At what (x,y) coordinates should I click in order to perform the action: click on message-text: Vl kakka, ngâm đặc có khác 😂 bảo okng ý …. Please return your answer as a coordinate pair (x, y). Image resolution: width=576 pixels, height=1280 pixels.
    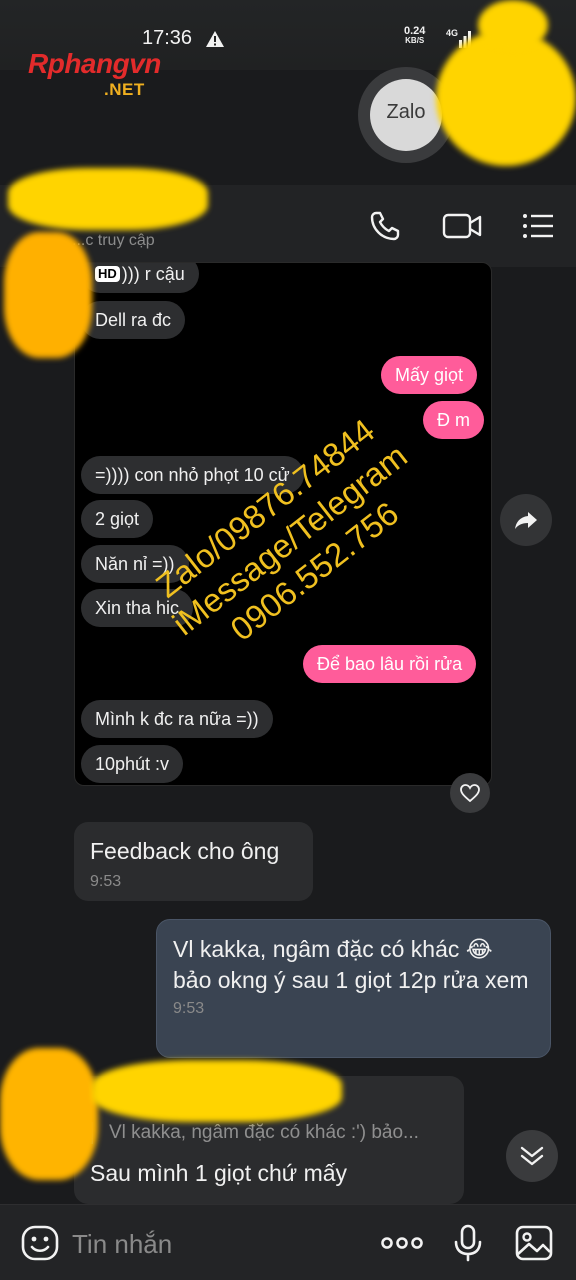
    Looking at the image, I should click on (351, 964).